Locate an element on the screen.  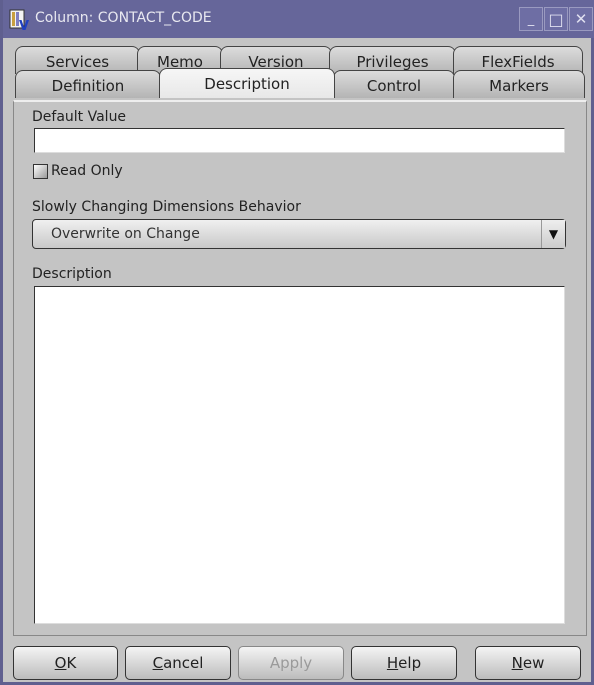
close-button: ✕ is located at coordinates (581, 19).